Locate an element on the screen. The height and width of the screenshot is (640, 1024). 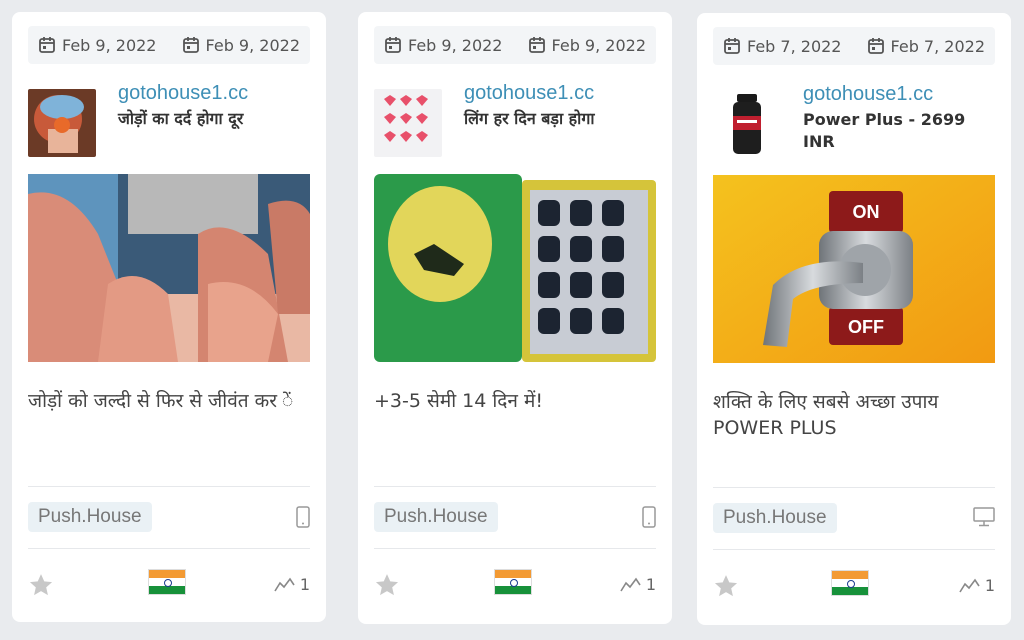
ad-description: शक्ति के लिए सबसे अच्छा उपाय POWER PLUS is located at coordinates (826, 415).